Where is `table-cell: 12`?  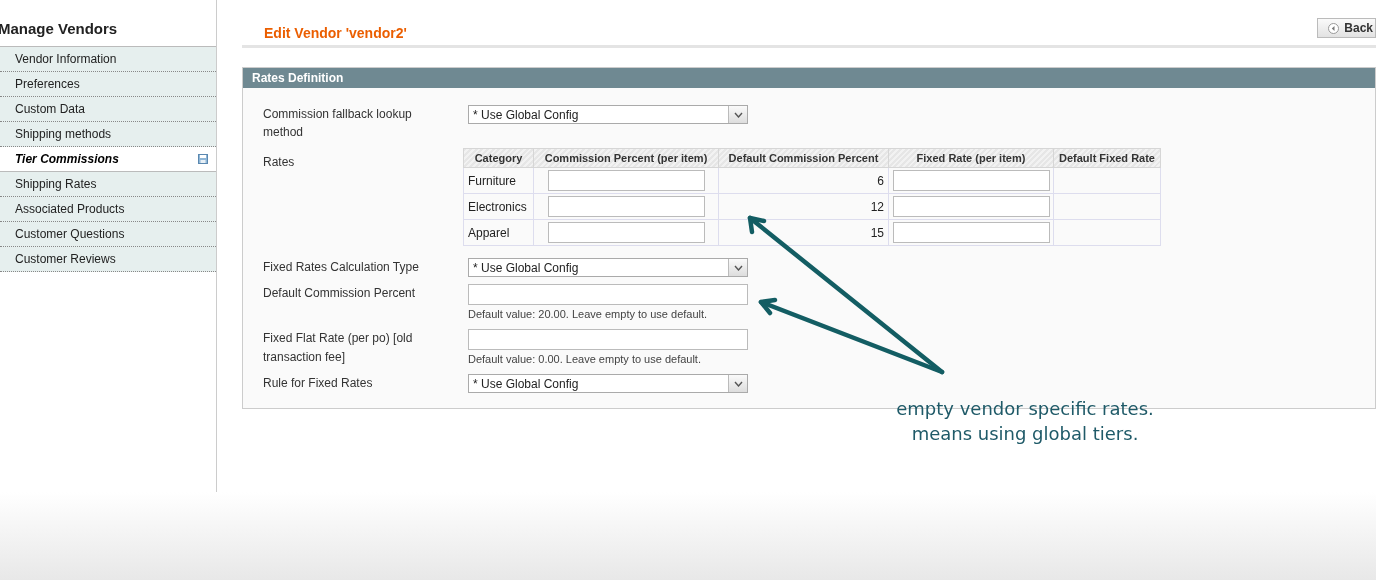 table-cell: 12 is located at coordinates (803, 206).